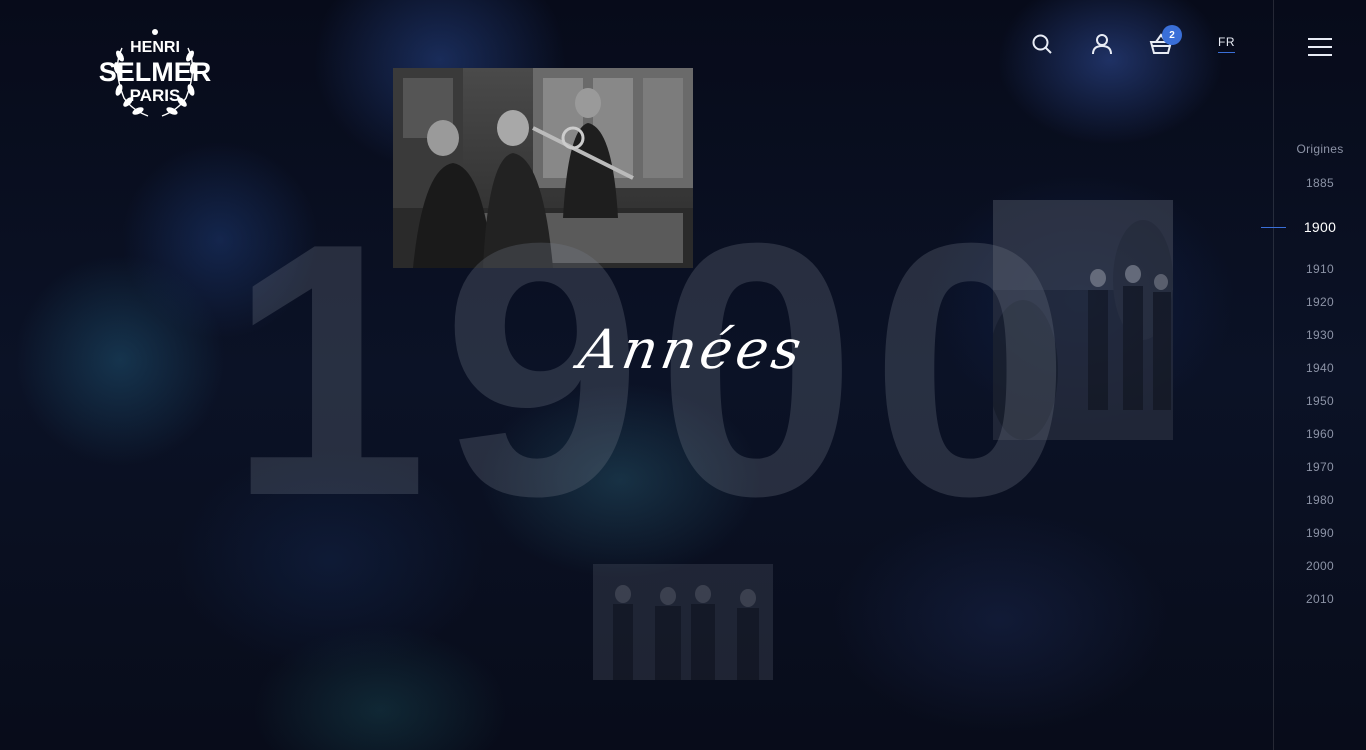 The height and width of the screenshot is (750, 1366). I want to click on timeline-item: 1950, so click(1320, 401).